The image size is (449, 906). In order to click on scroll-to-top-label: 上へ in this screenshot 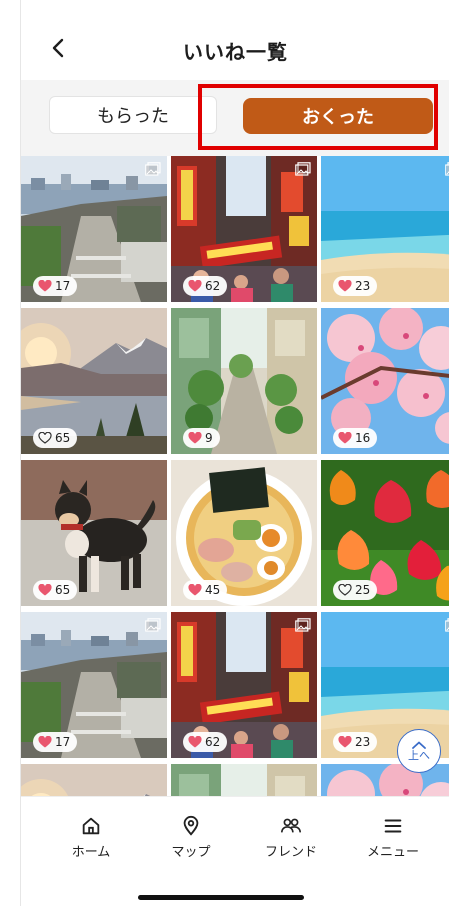, I will do `click(419, 755)`.